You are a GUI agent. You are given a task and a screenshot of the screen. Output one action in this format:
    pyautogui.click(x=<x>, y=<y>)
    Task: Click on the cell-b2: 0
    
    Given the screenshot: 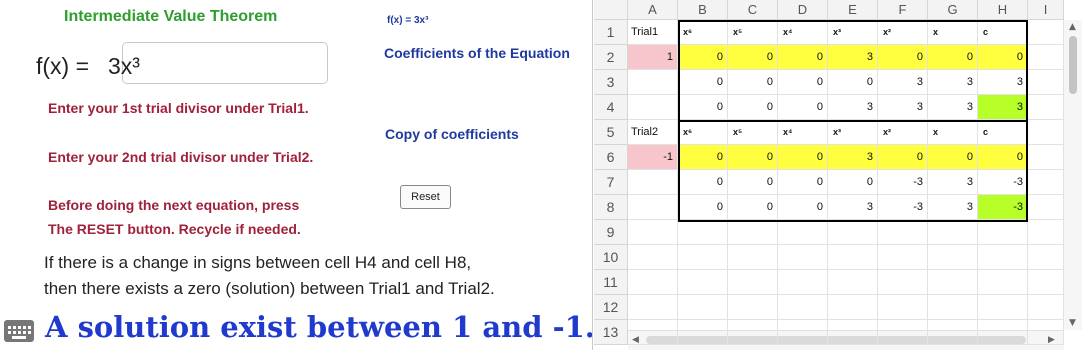 What is the action you would take?
    pyautogui.click(x=703, y=57)
    